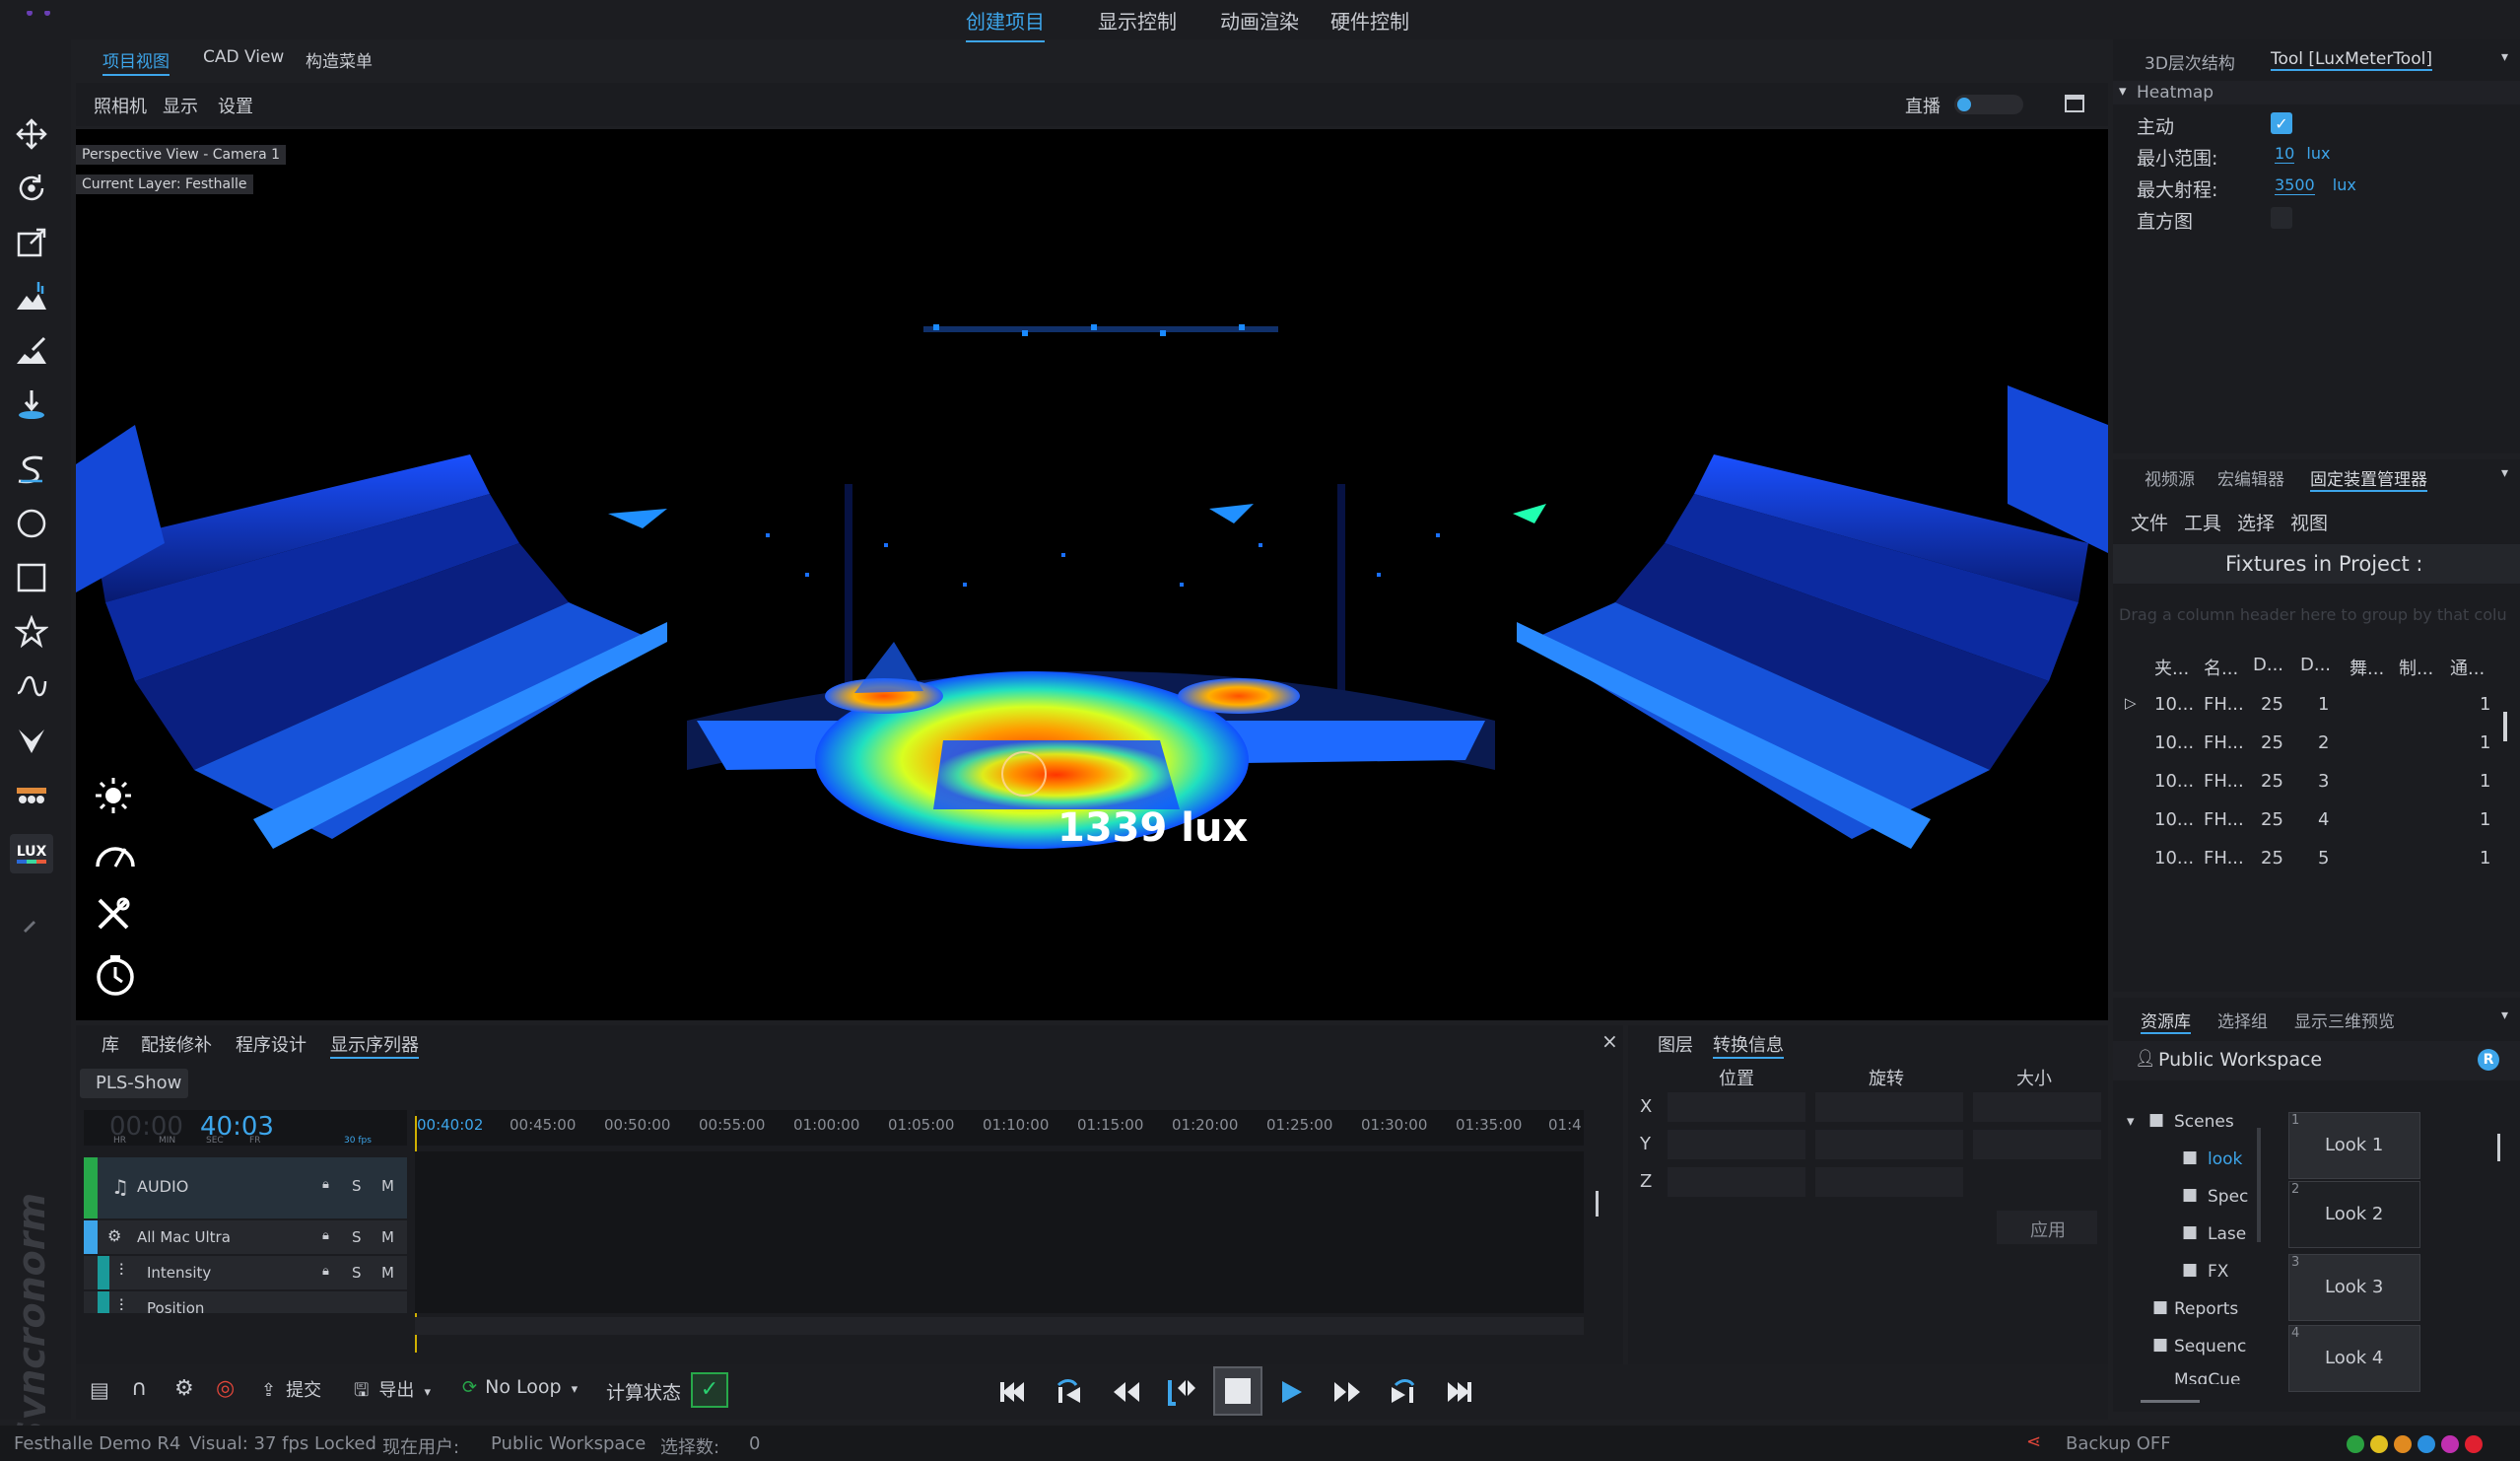  I want to click on tab-layers: 图层, so click(1675, 1044).